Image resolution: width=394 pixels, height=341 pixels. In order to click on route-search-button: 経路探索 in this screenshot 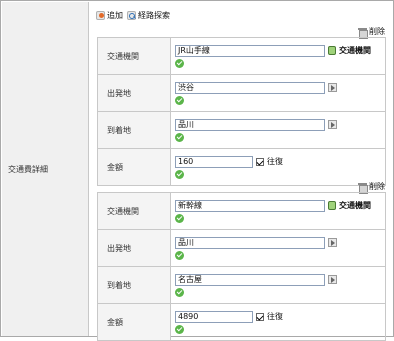, I will do `click(148, 15)`.